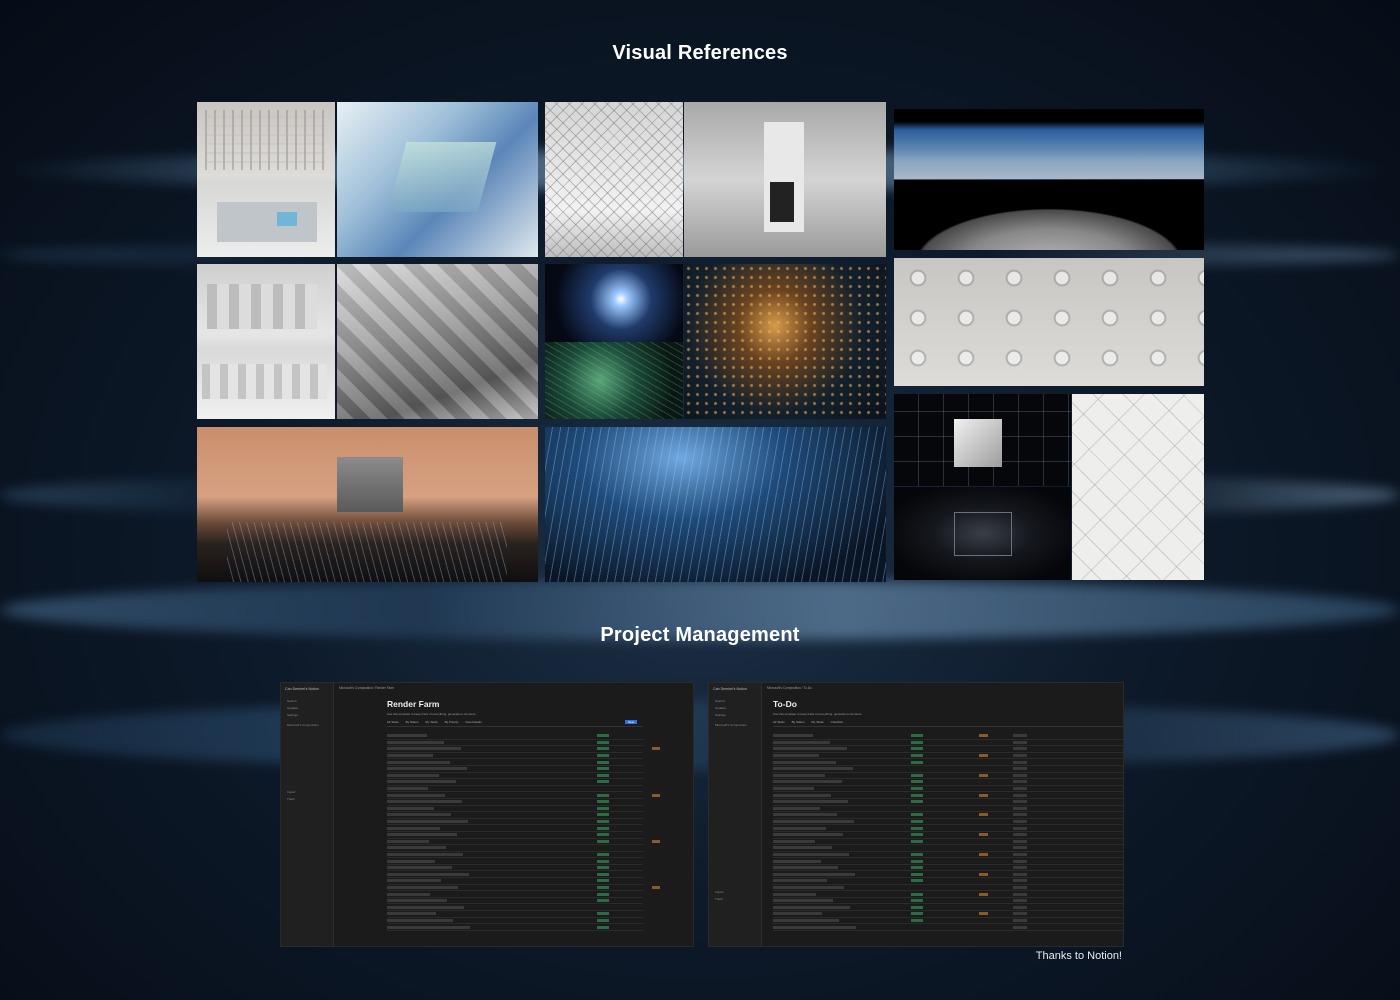 Image resolution: width=1400 pixels, height=1000 pixels. Describe the element at coordinates (630, 722) in the screenshot. I see `new-button: New` at that location.